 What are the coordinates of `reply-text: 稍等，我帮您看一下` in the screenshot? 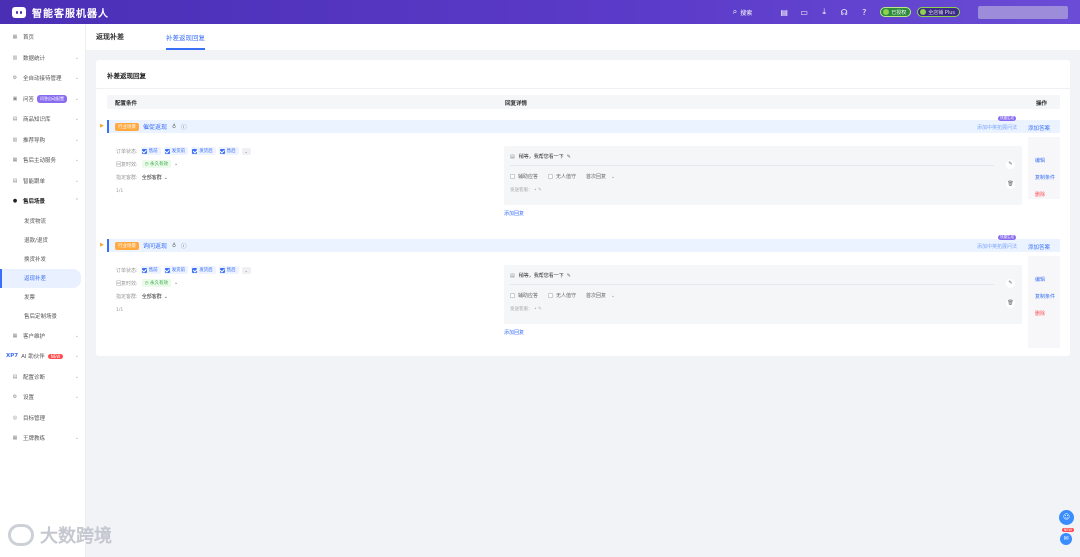 It's located at (541, 157).